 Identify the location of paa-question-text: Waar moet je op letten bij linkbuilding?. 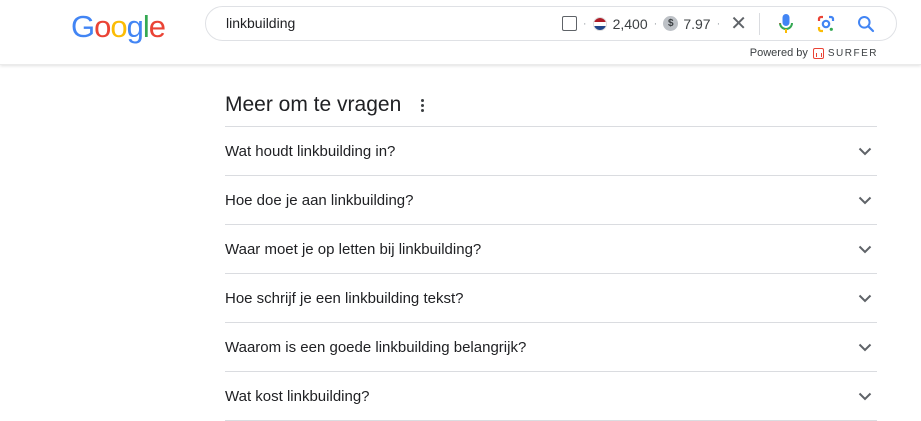
(353, 249).